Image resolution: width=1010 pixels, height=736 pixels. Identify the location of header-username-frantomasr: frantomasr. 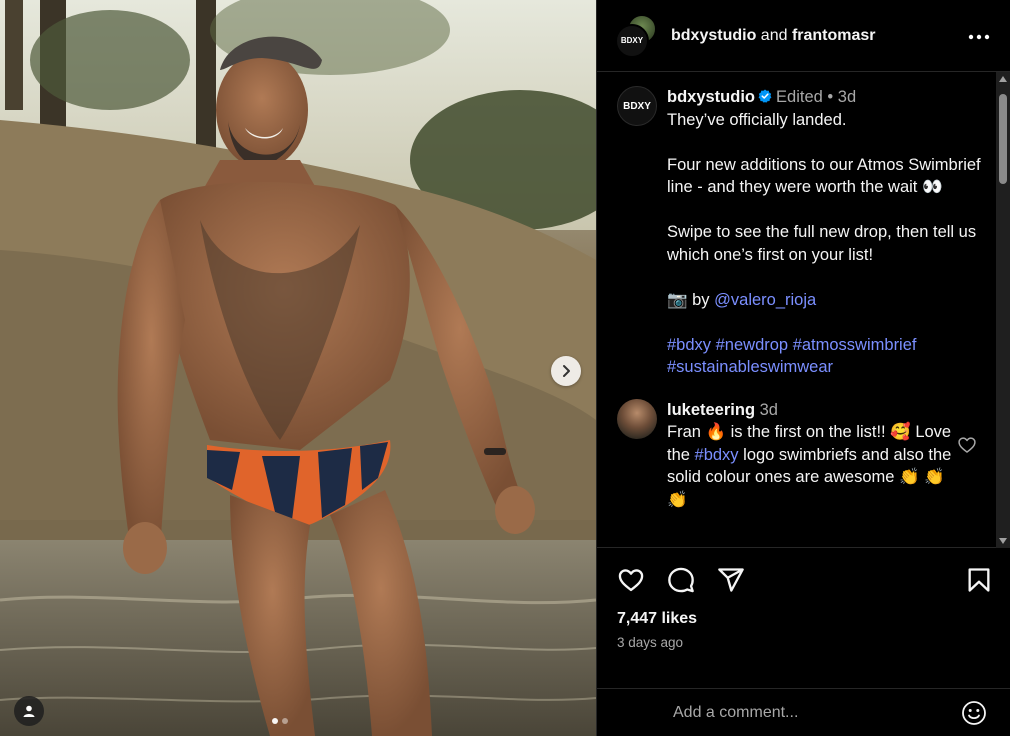
(834, 35).